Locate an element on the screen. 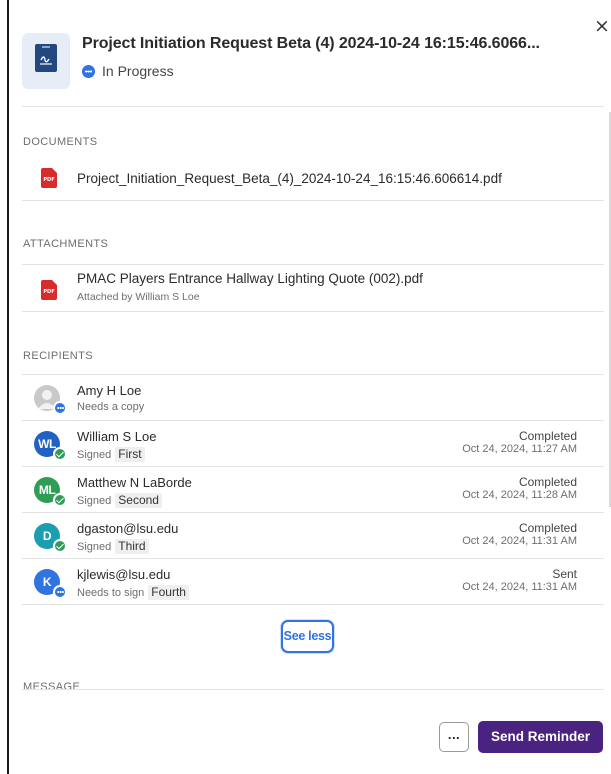 This screenshot has height=774, width=611. message-section-label: MESSAGE is located at coordinates (52, 685).